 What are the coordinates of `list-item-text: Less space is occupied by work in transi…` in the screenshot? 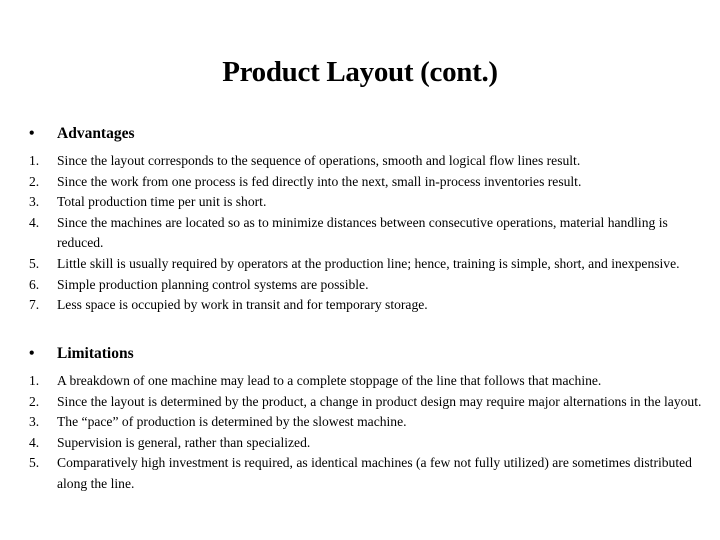 It's located at (242, 305).